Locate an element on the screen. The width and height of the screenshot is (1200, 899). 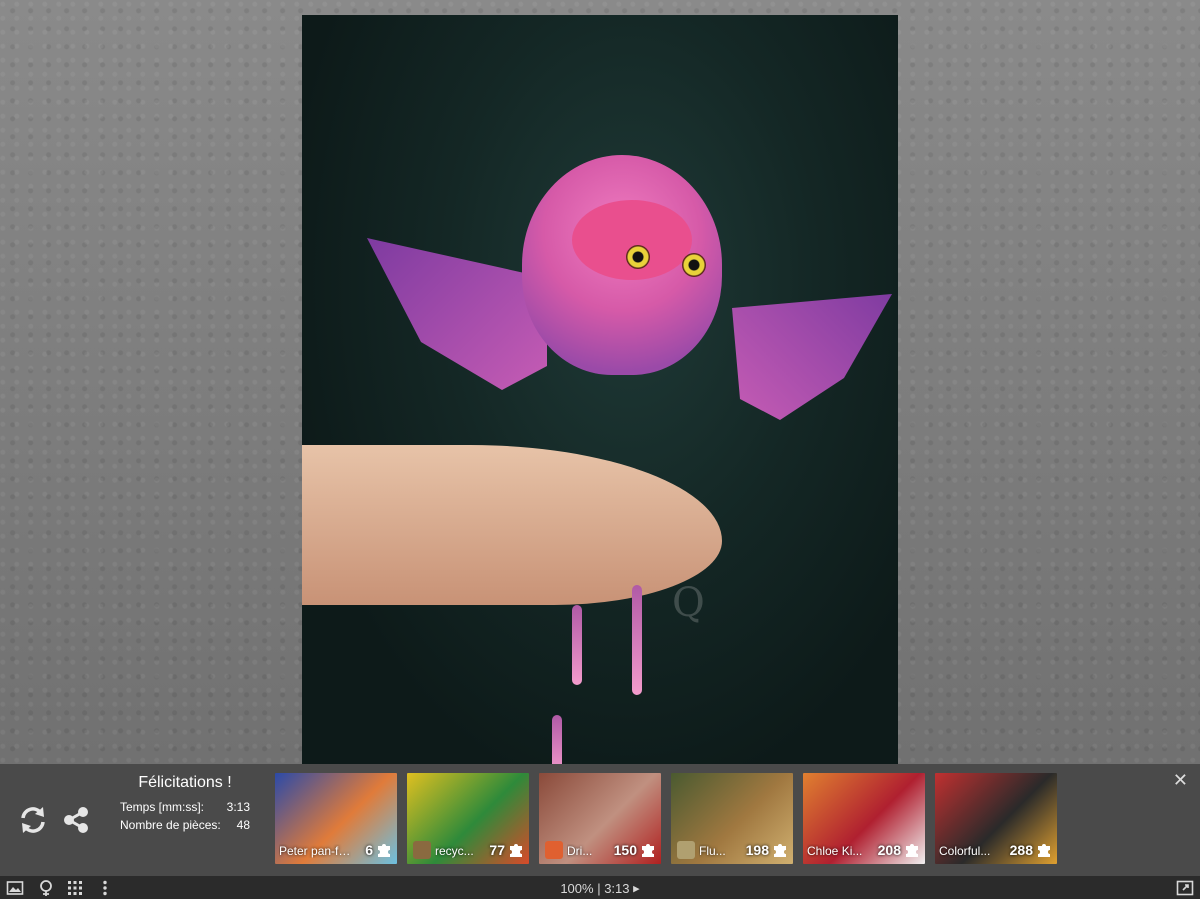
pieces-value: 48 is located at coordinates (243, 825).